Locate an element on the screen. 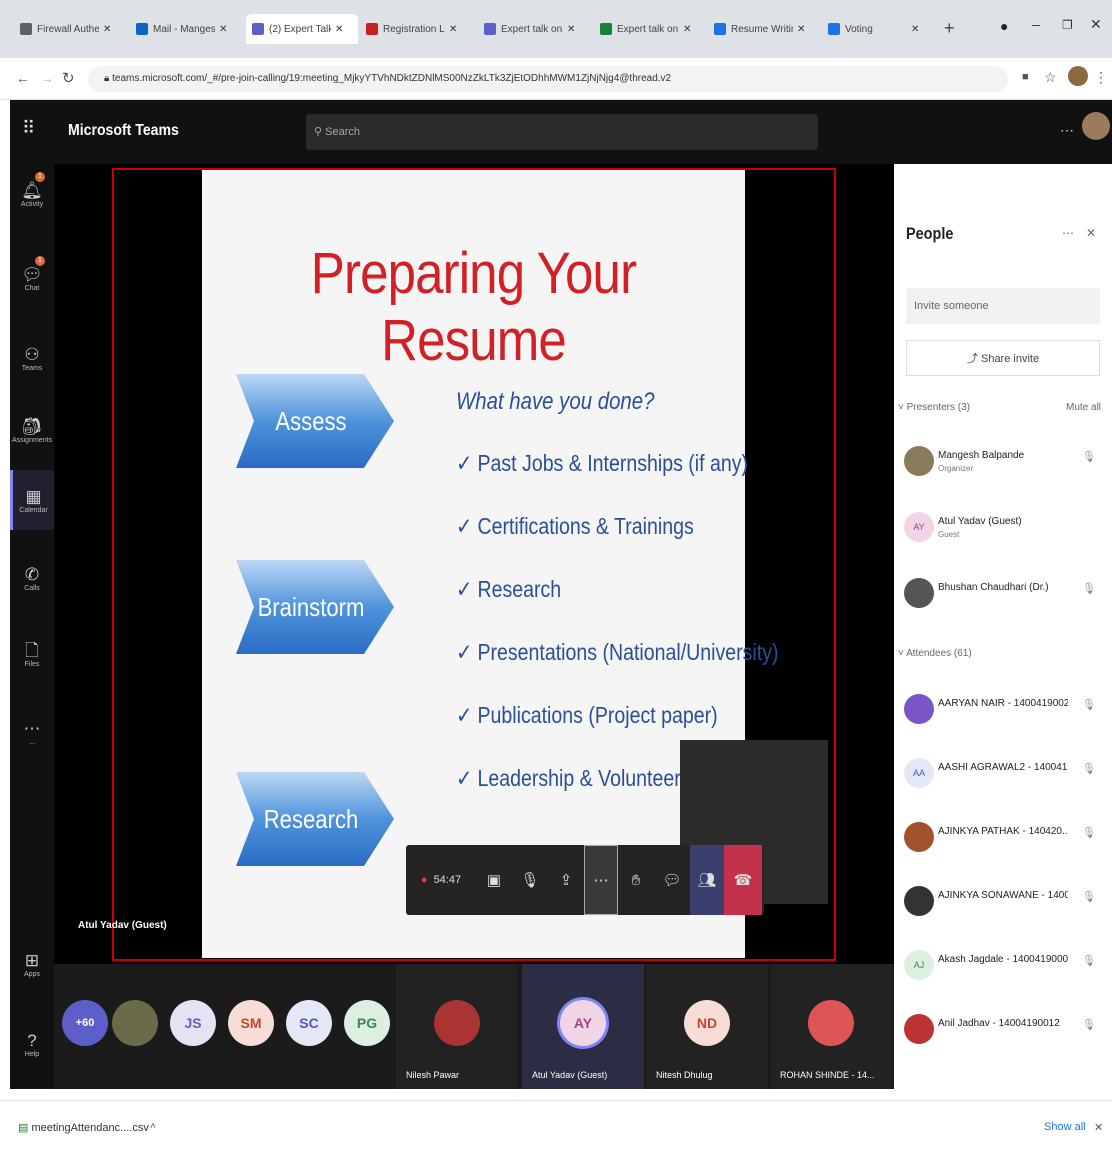  browser-tab: (2) Expert Talk ✕ is located at coordinates (302, 29).